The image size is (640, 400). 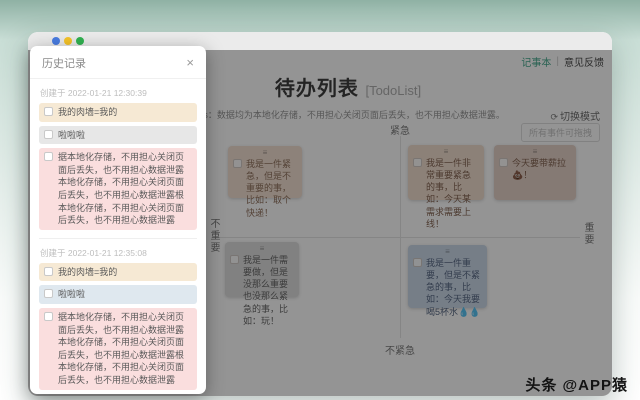 What do you see at coordinates (80, 41) in the screenshot?
I see `window-control-zoom-icon` at bounding box center [80, 41].